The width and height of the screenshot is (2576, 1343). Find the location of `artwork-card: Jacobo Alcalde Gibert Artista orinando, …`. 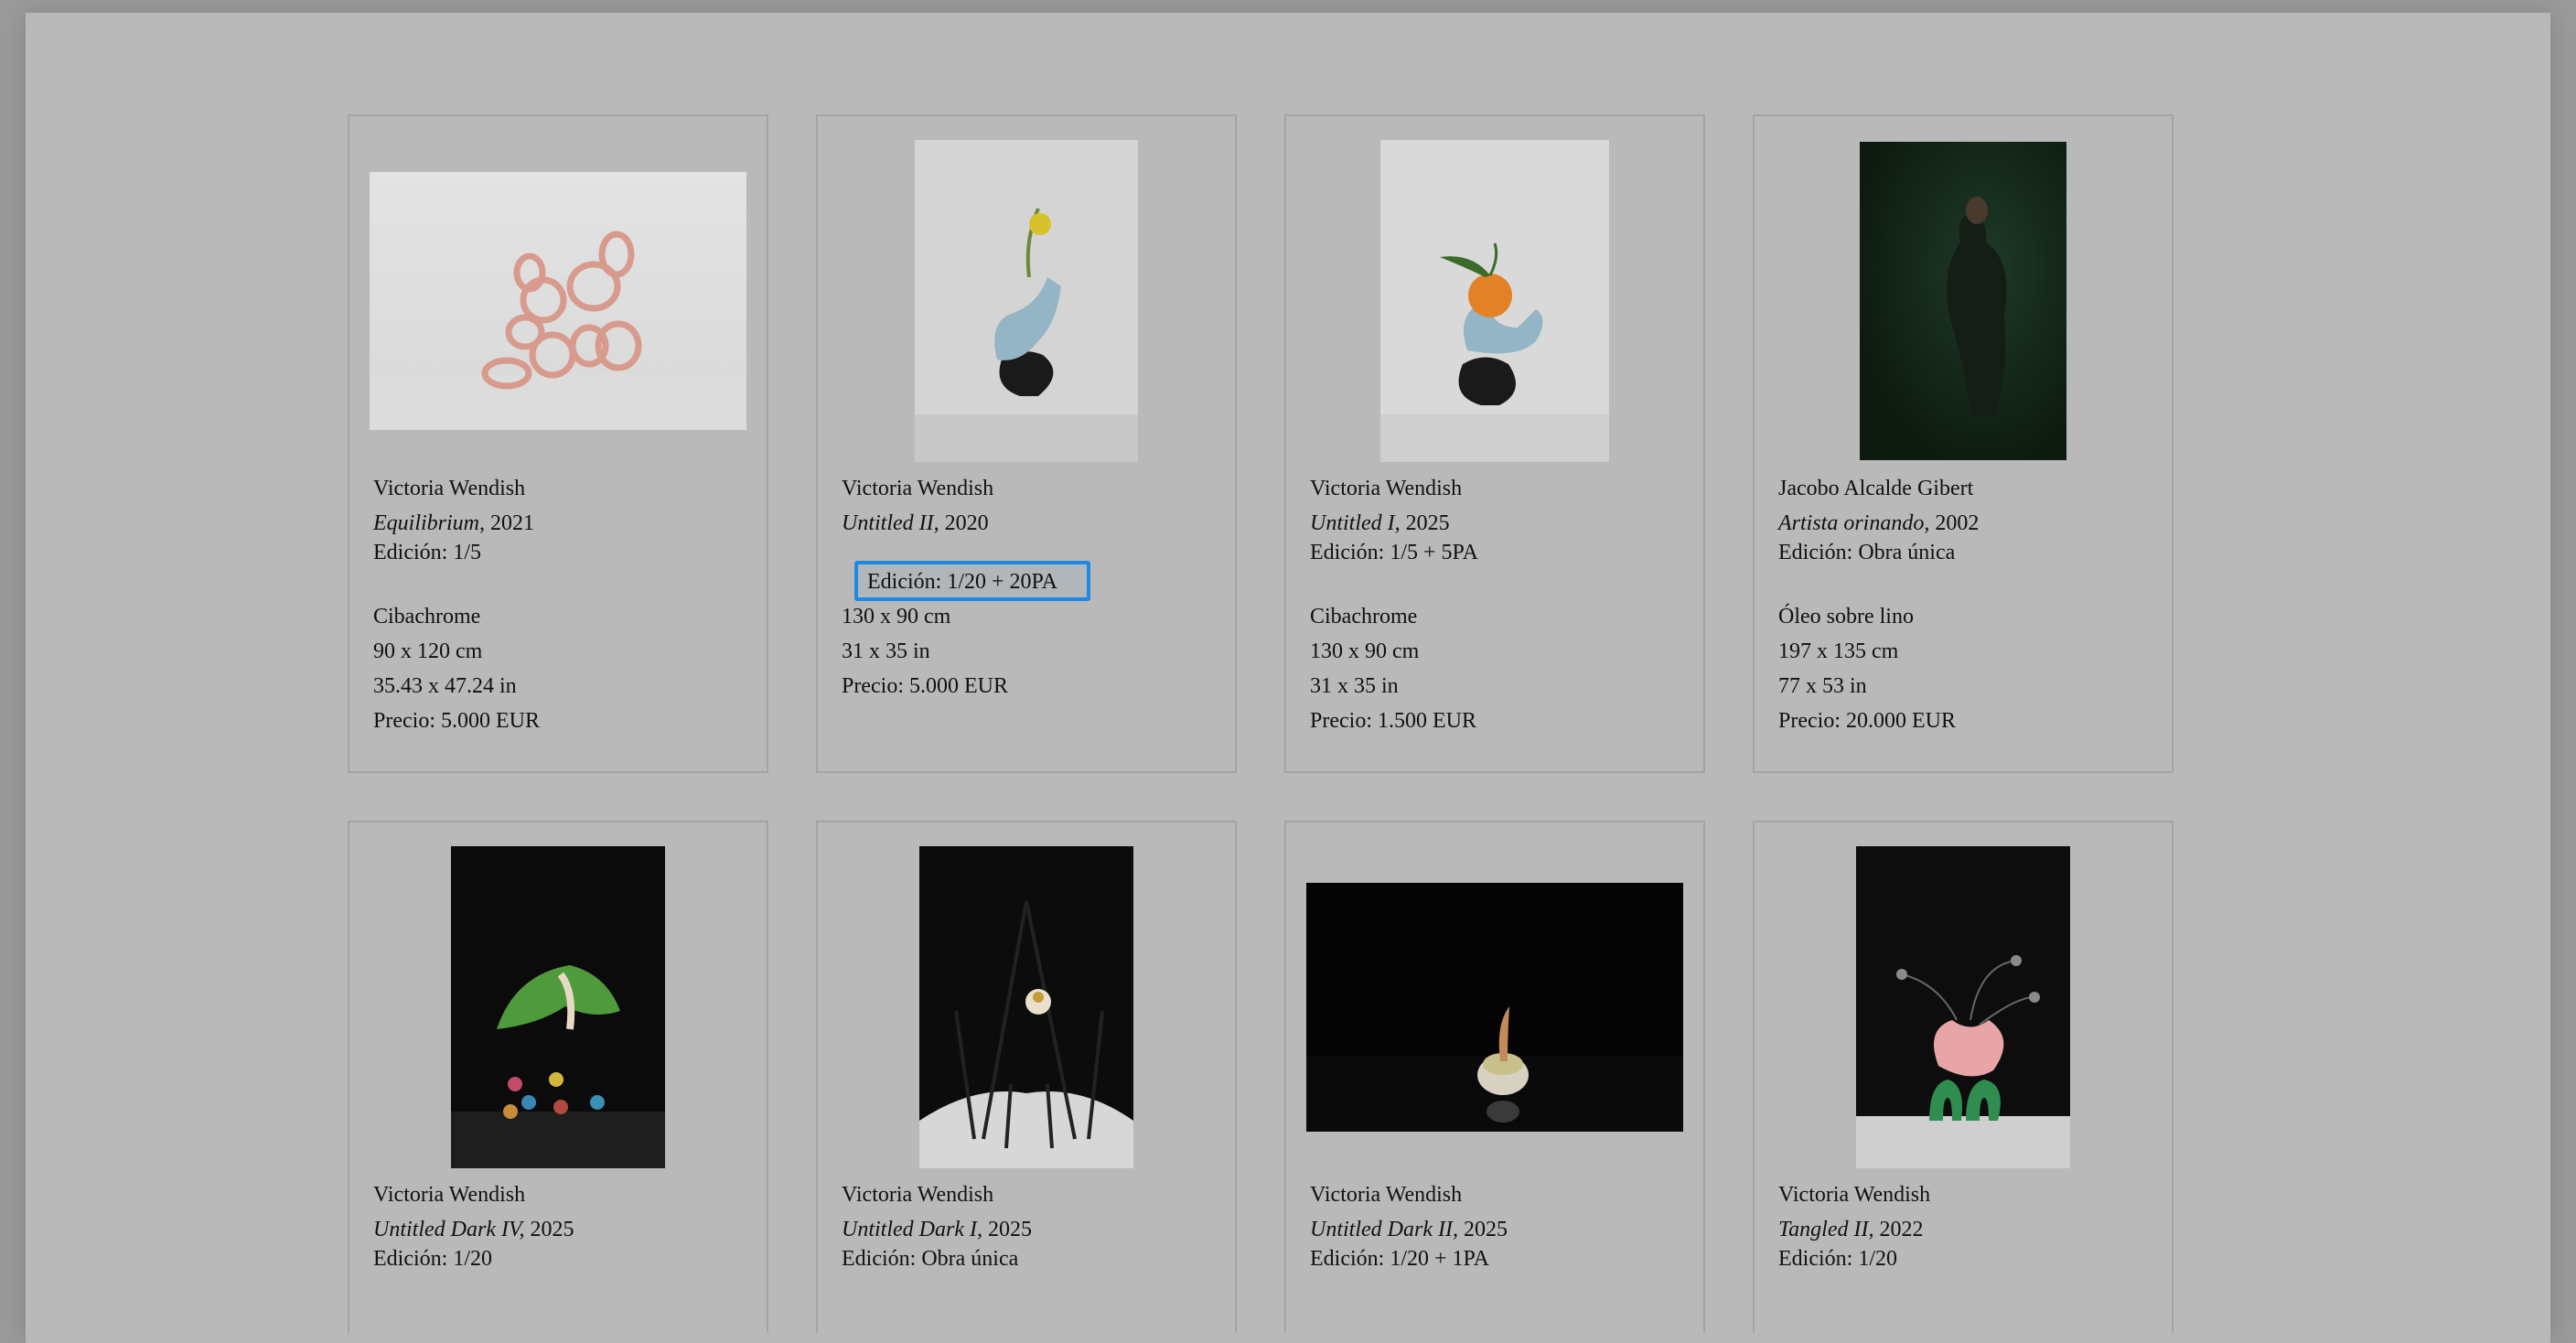

artwork-card: Jacobo Alcalde Gibert Artista orinando, … is located at coordinates (1964, 443).